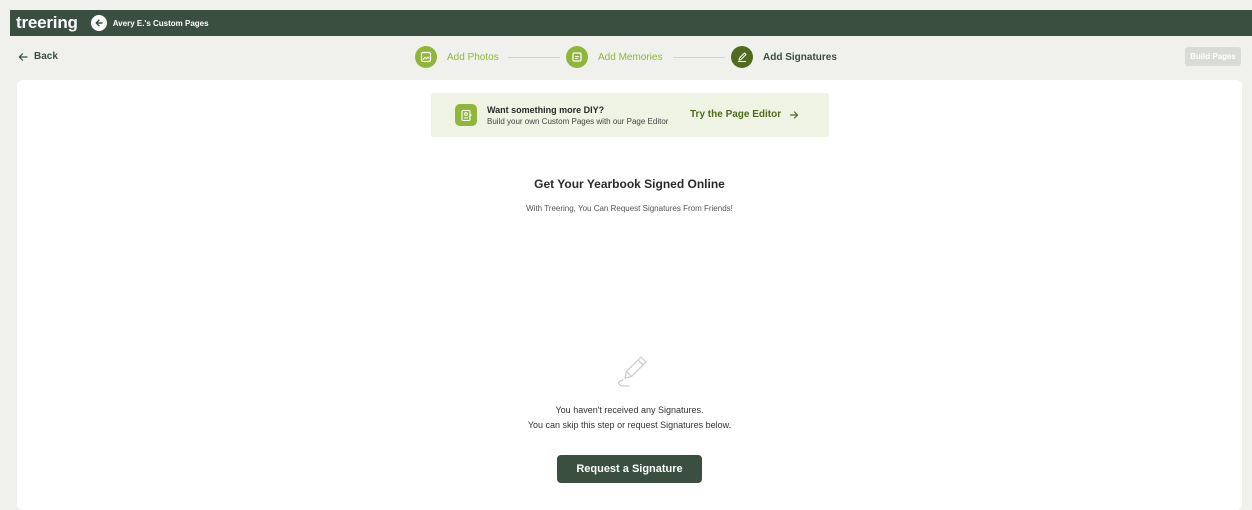 This screenshot has height=510, width=1252. I want to click on back-button: Back, so click(38, 56).